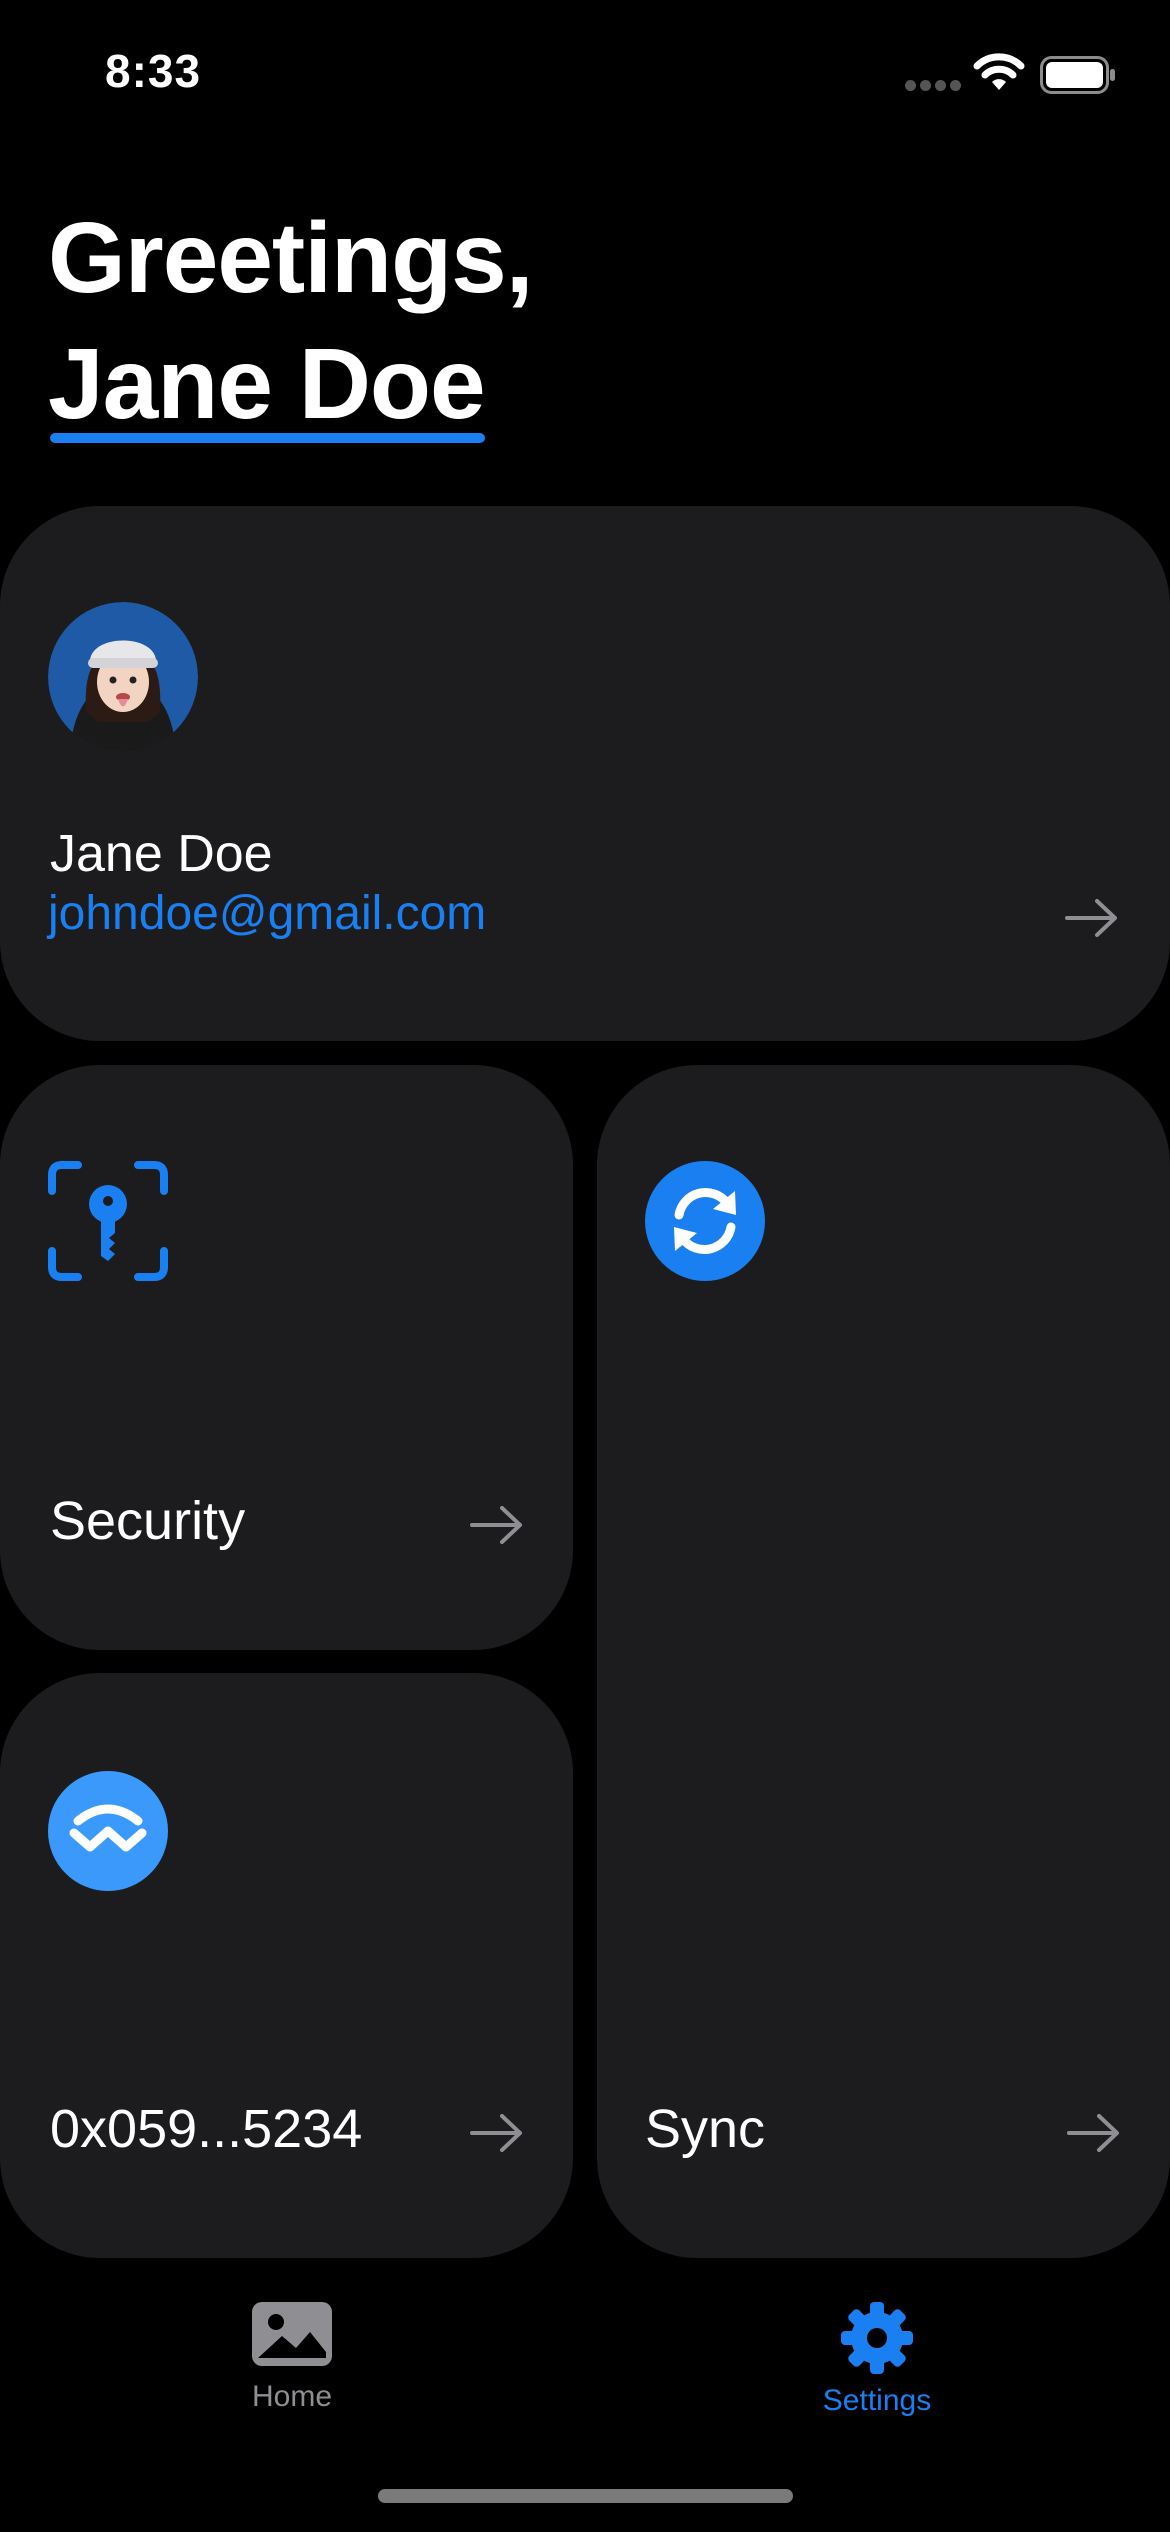  I want to click on home-indicator, so click(585, 2496).